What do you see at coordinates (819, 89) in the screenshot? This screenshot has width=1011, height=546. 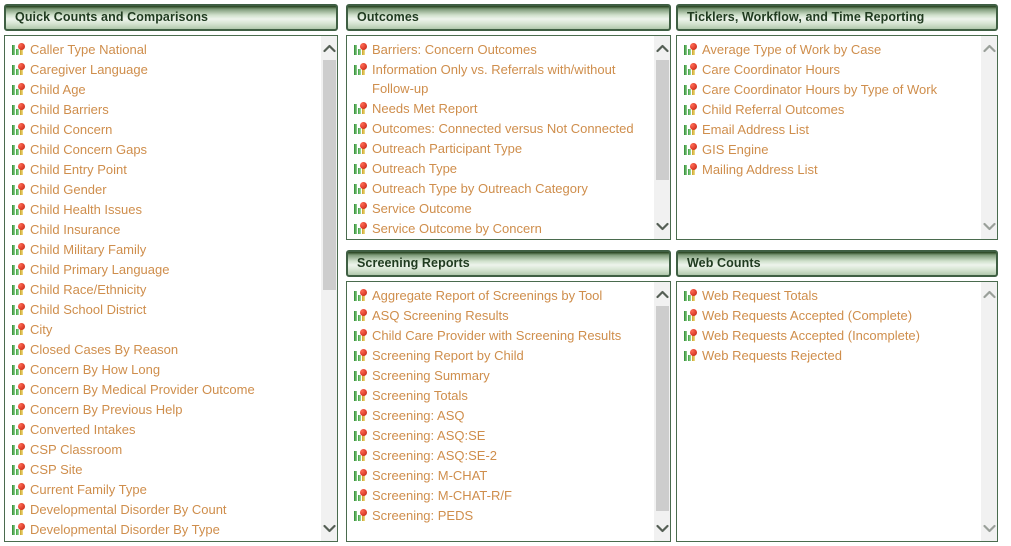 I see `report-link-label: Care Coordinator Hours by Type of Work` at bounding box center [819, 89].